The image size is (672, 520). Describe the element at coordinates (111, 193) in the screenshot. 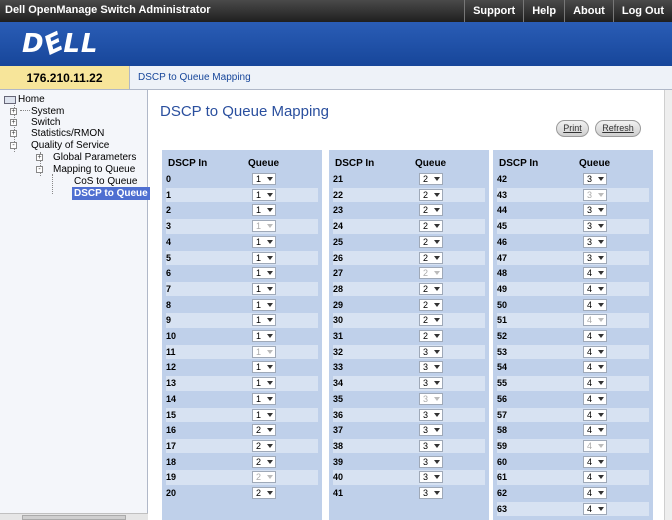

I see `tree-item-dscp-to-queue: DSCP to Queue` at that location.